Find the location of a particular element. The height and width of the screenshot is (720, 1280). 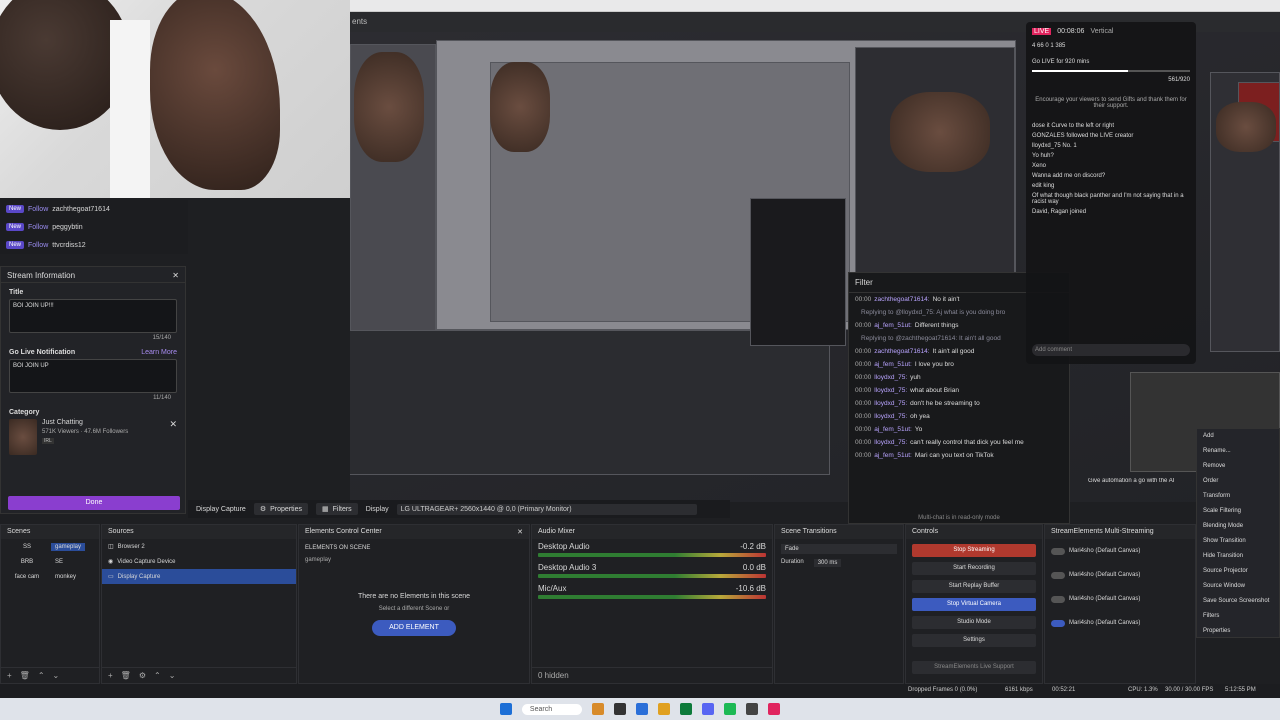

menu-item: Add is located at coordinates (1238, 436).